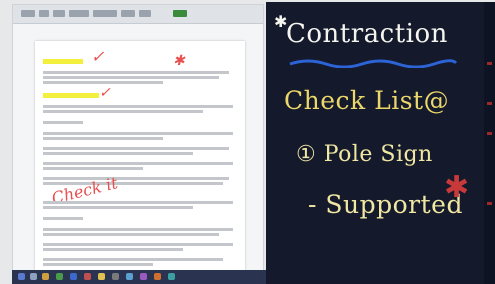  Describe the element at coordinates (367, 34) in the screenshot. I see `board-title: Contraction` at that location.